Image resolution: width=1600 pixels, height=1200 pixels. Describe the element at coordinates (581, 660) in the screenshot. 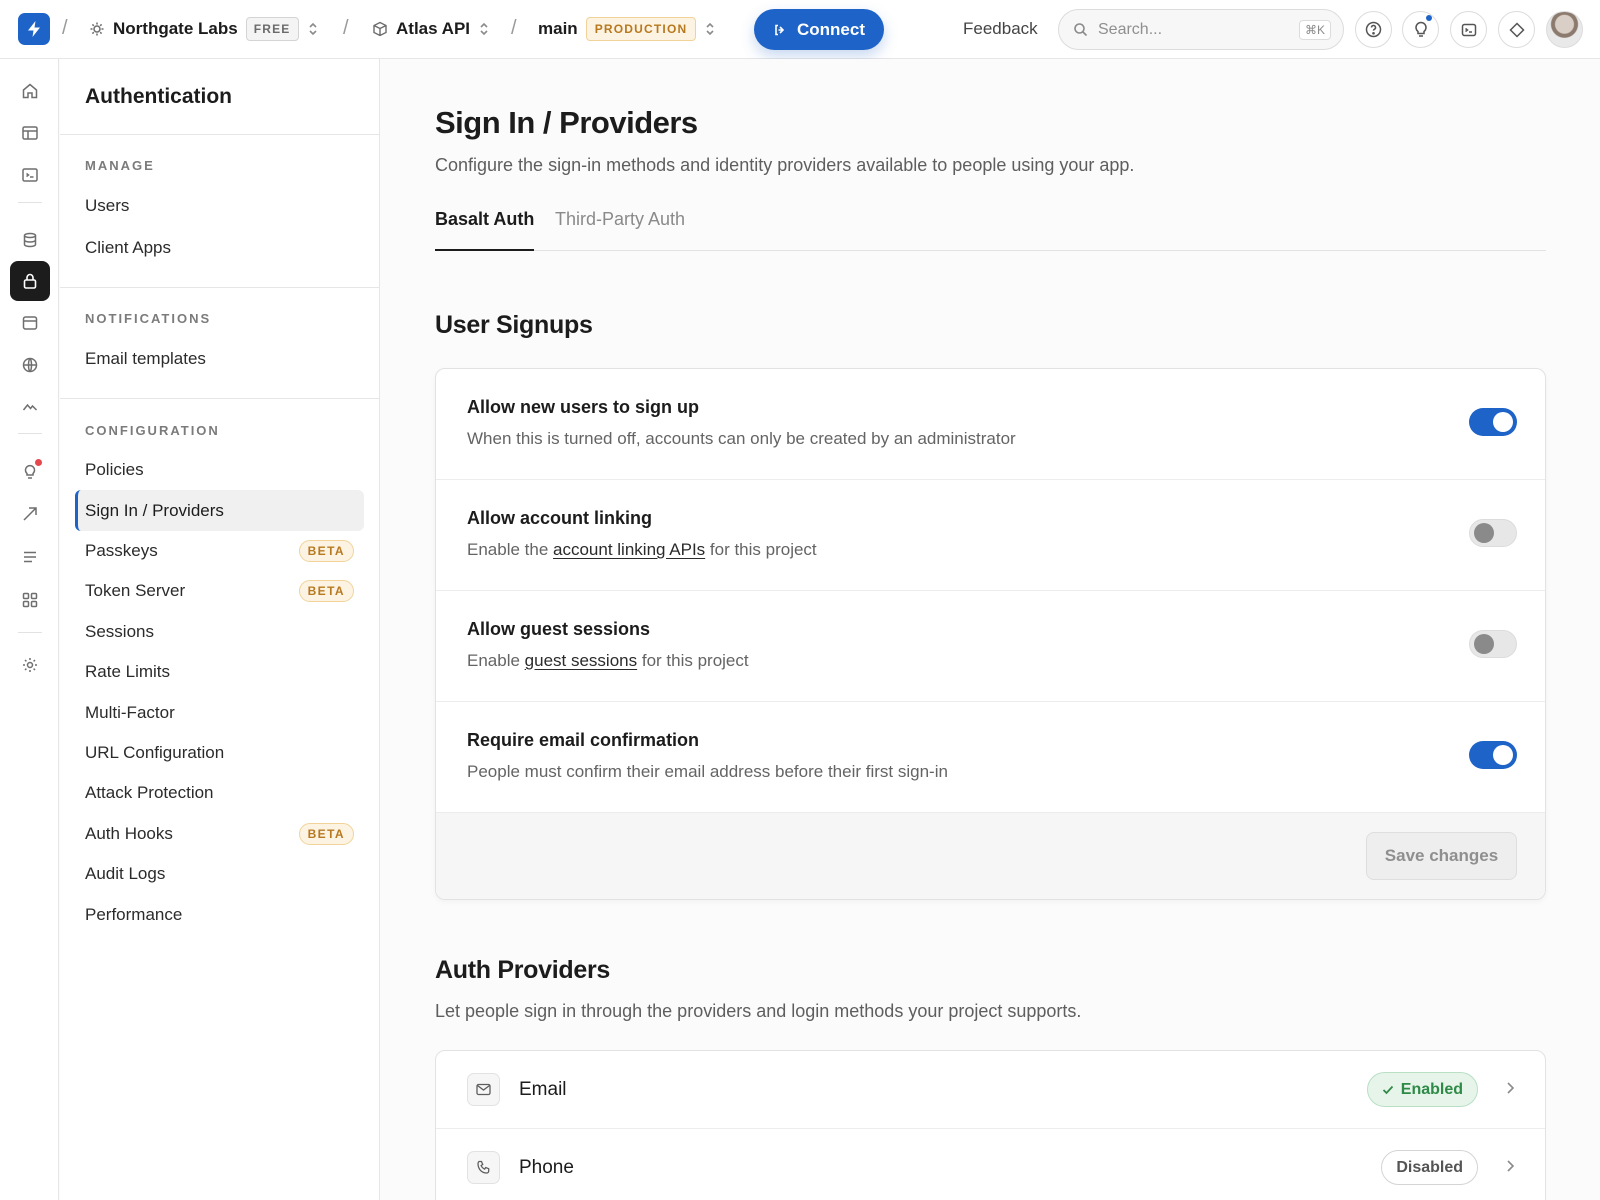

I see `guest-sessions-link: guest sessions` at that location.